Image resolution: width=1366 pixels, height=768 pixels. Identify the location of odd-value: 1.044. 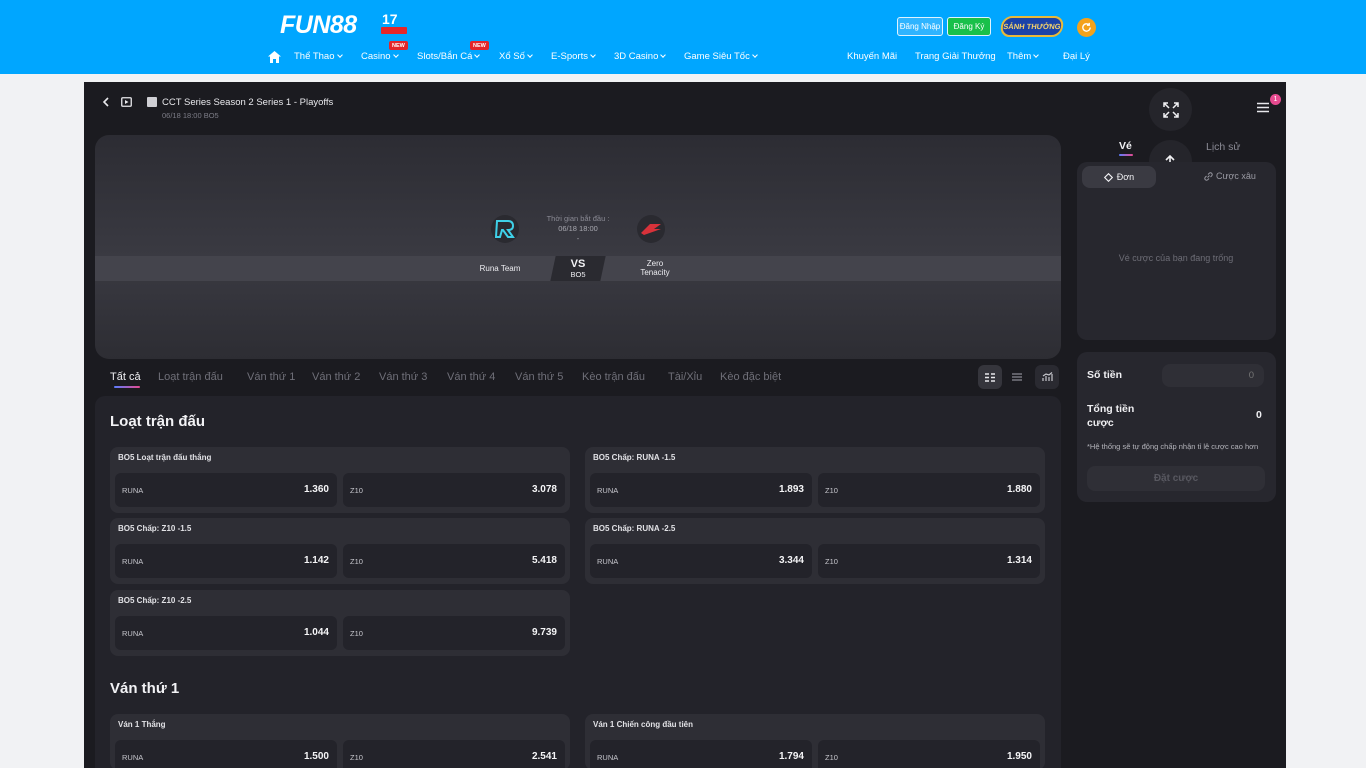
(316, 632).